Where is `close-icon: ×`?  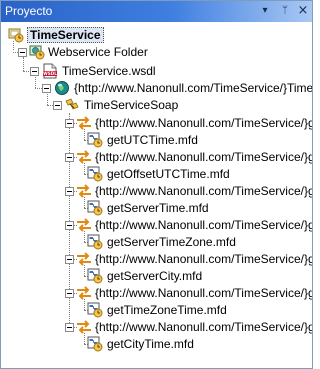
close-icon: × is located at coordinates (303, 11).